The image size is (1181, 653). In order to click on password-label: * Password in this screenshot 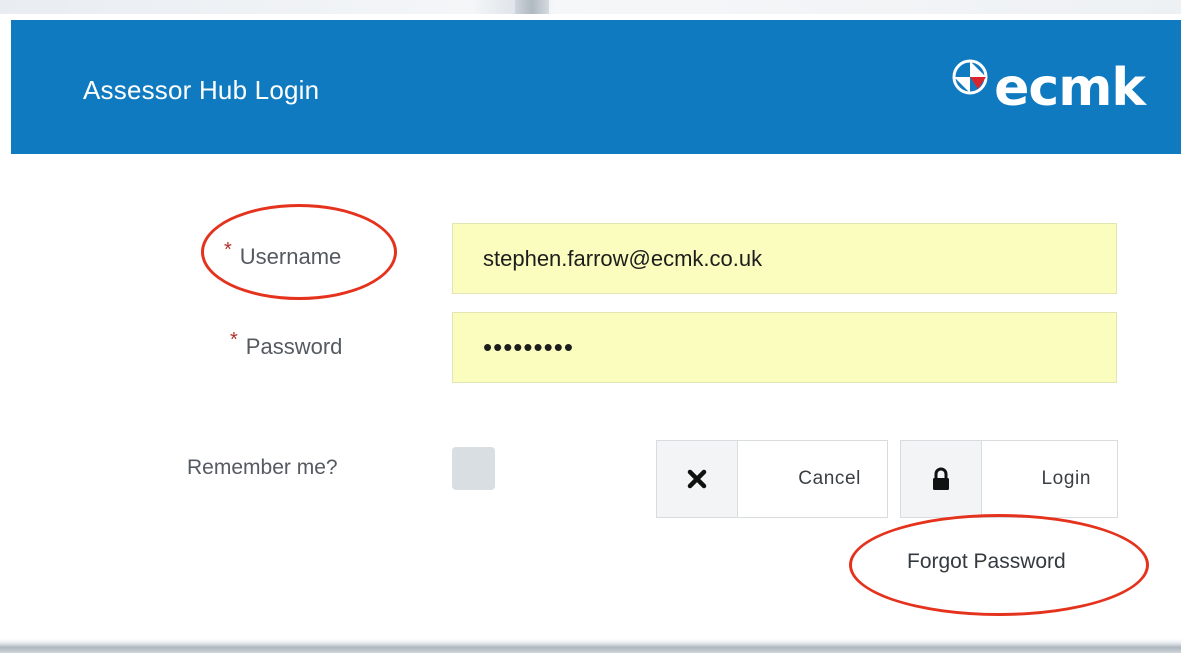, I will do `click(286, 344)`.